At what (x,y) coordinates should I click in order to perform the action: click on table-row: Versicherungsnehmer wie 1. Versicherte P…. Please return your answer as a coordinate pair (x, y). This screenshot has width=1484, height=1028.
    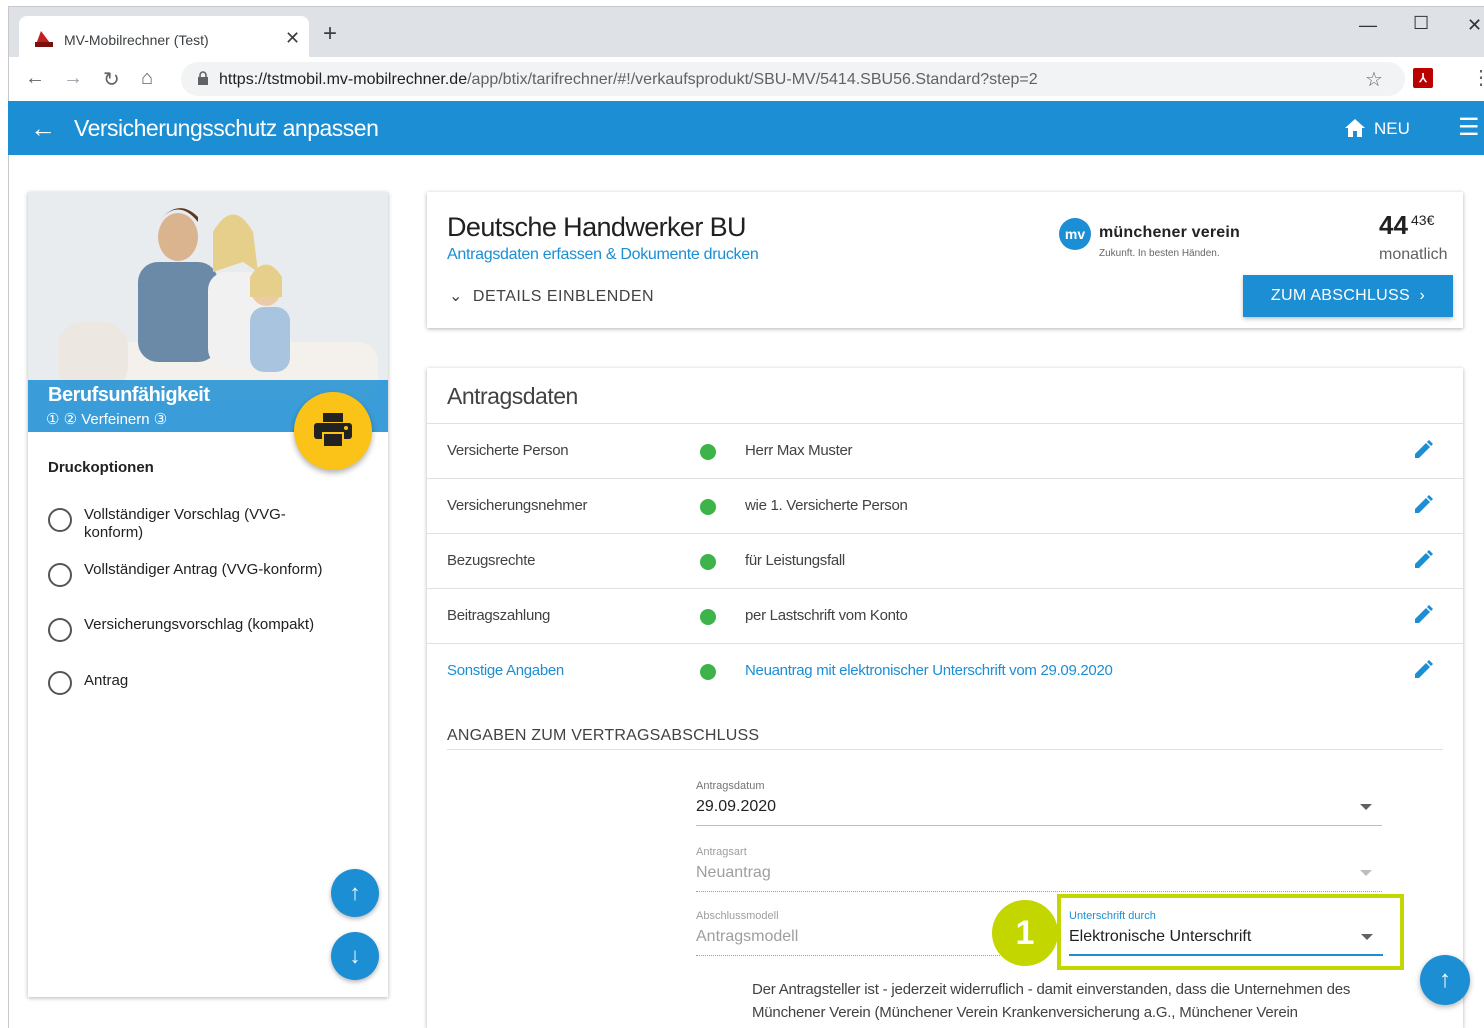
    Looking at the image, I should click on (945, 505).